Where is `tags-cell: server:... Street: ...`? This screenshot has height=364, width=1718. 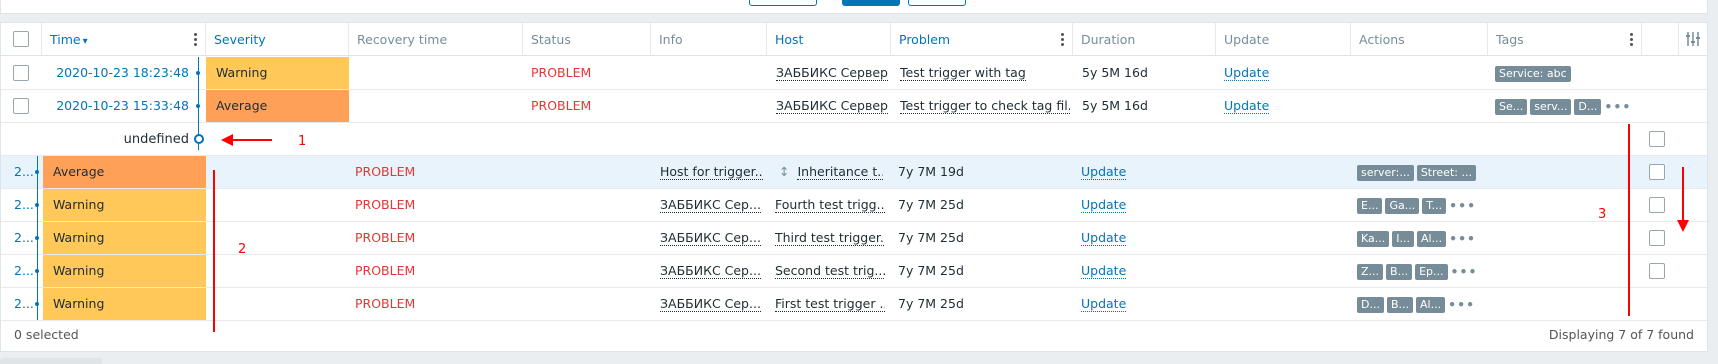 tags-cell: server:... Street: ... is located at coordinates (1432, 172).